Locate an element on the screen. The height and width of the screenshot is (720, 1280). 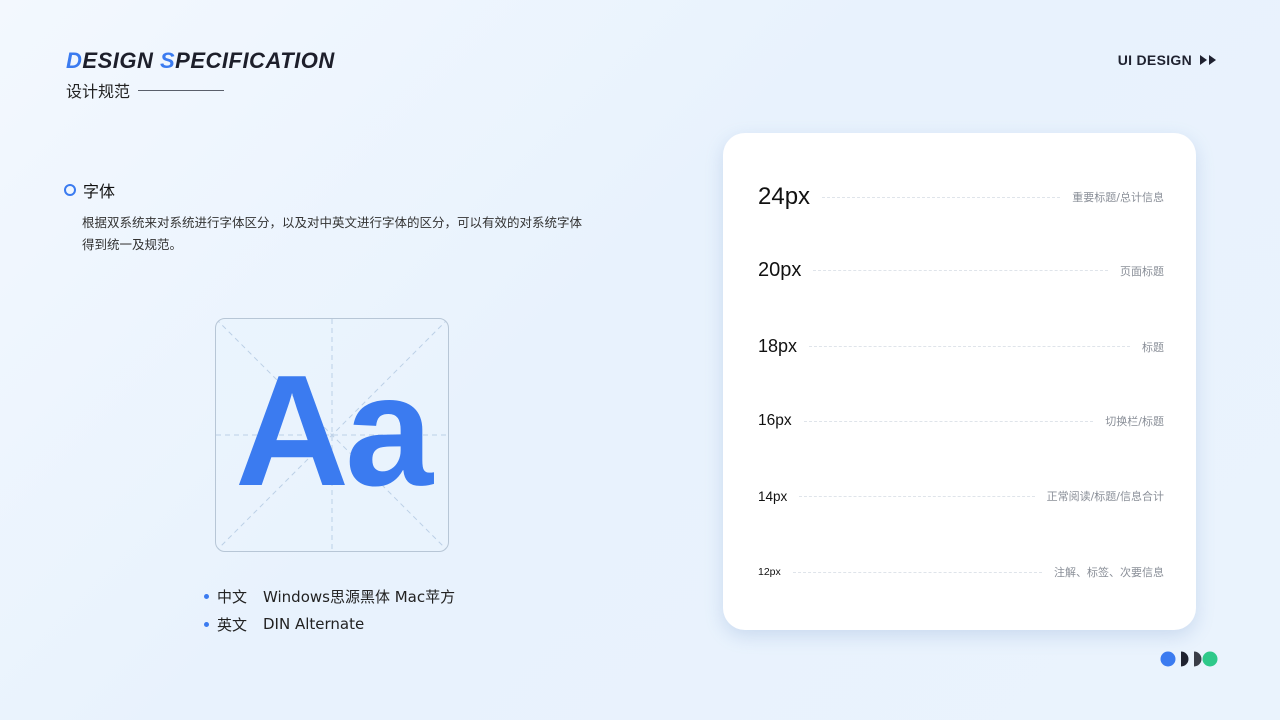
brand-block: DESIGN SPECIFICATION 设计规范 is located at coordinates (200, 75).